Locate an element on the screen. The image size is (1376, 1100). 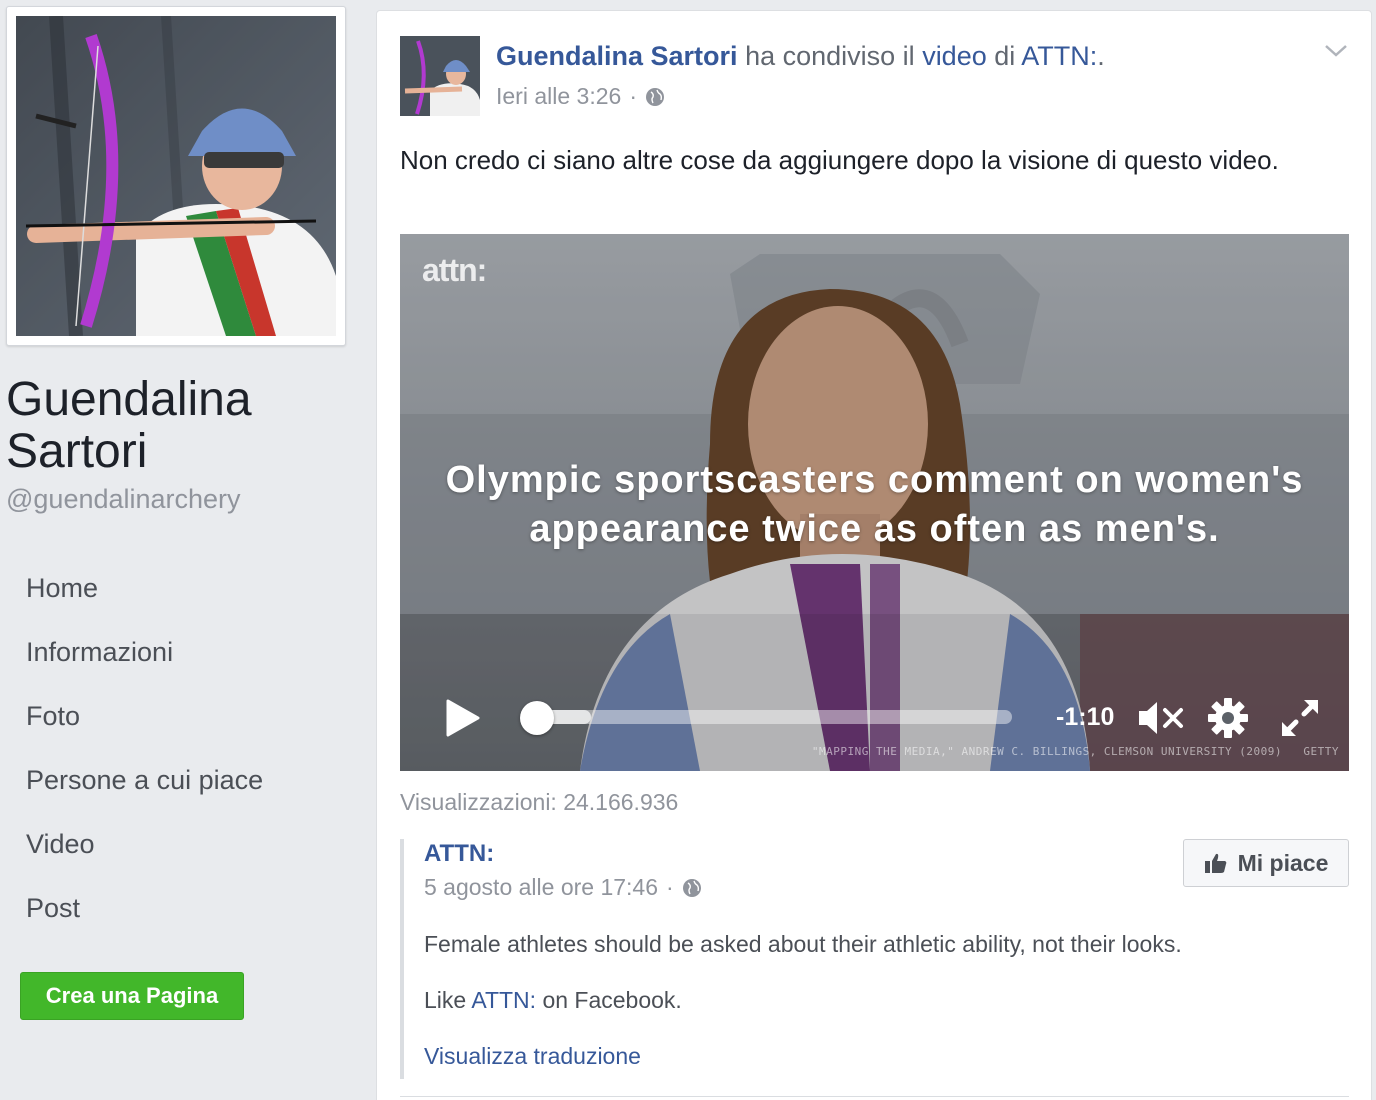
shared-timestamp: 5 agosto alle ore 17:46 is located at coordinates (541, 887).